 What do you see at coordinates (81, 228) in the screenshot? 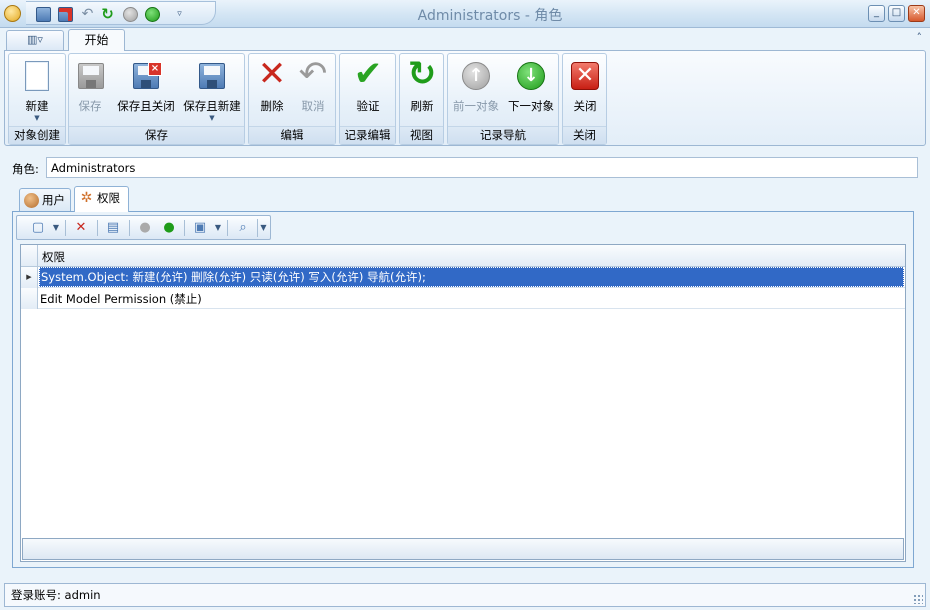
I see `delete-row-icon: ✕` at bounding box center [81, 228].